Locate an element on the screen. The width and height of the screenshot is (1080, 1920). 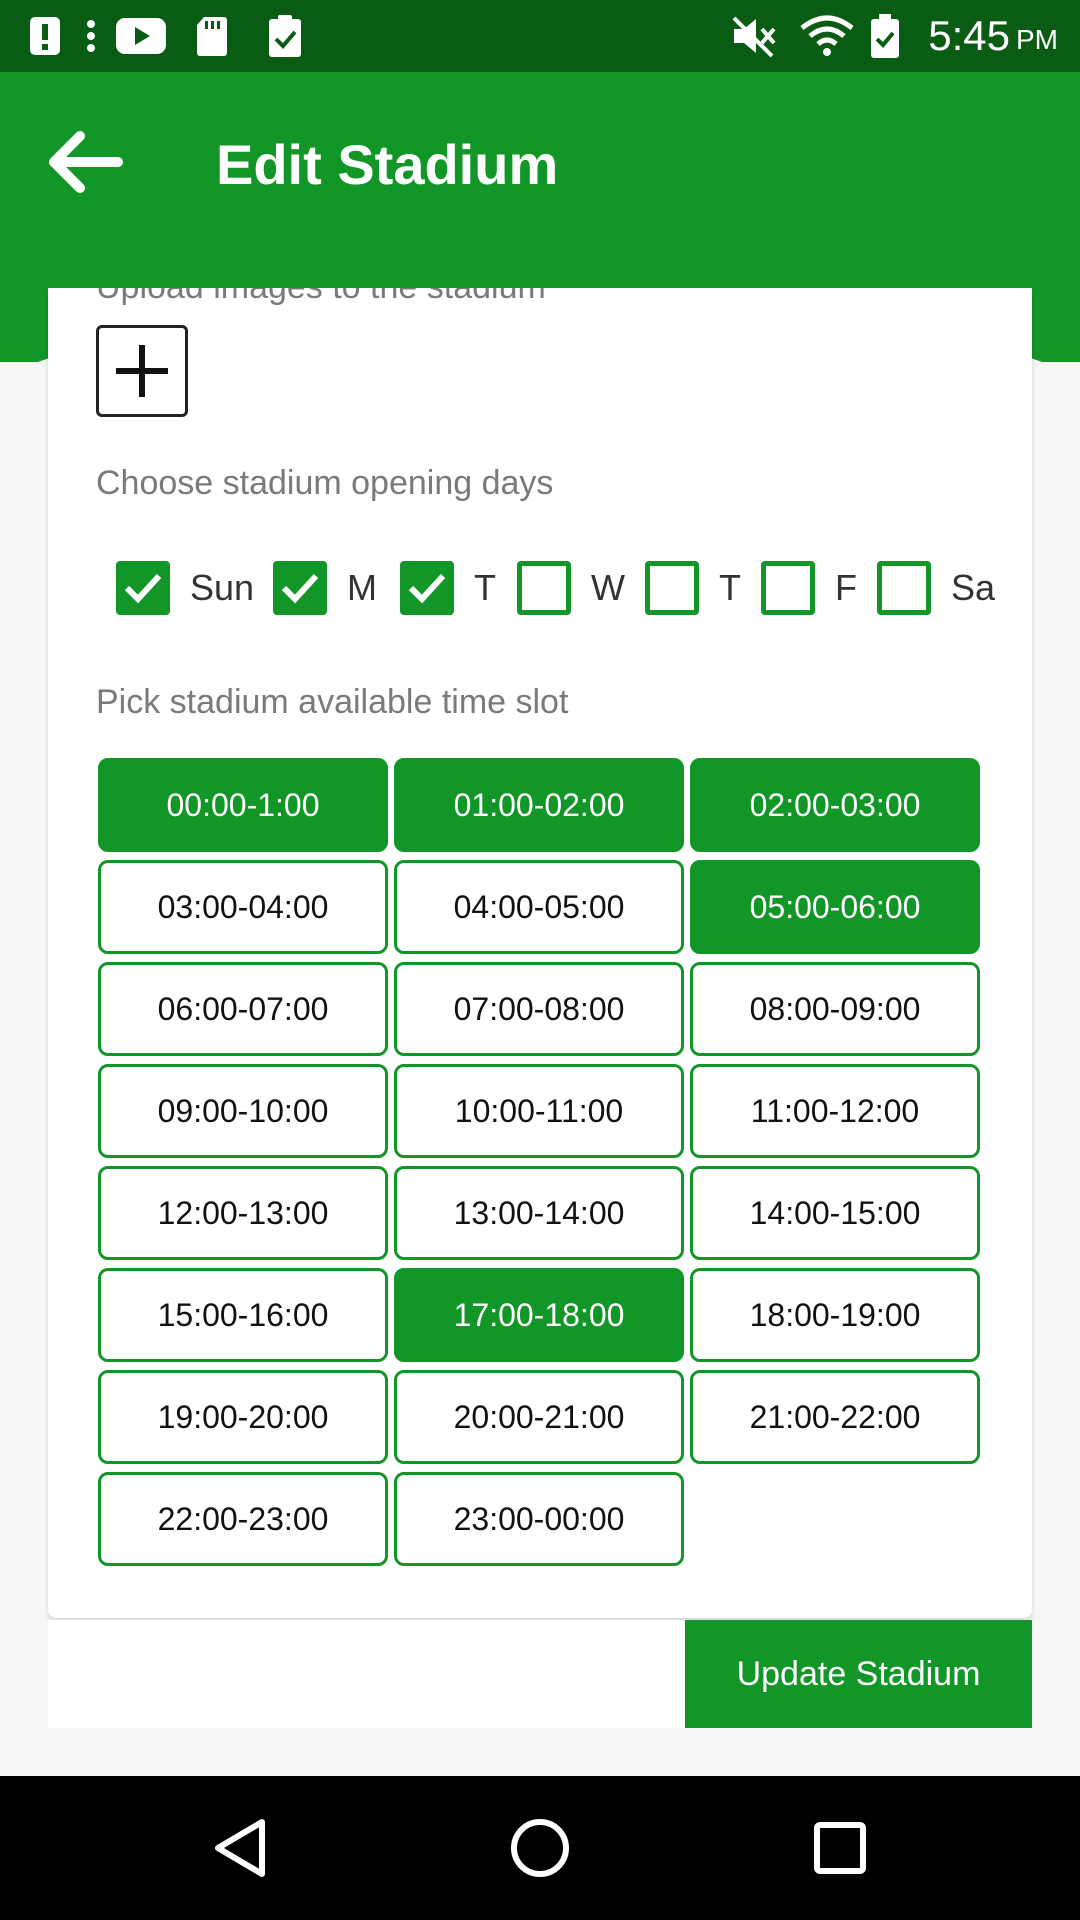
clock-time: 5:45 is located at coordinates (969, 35).